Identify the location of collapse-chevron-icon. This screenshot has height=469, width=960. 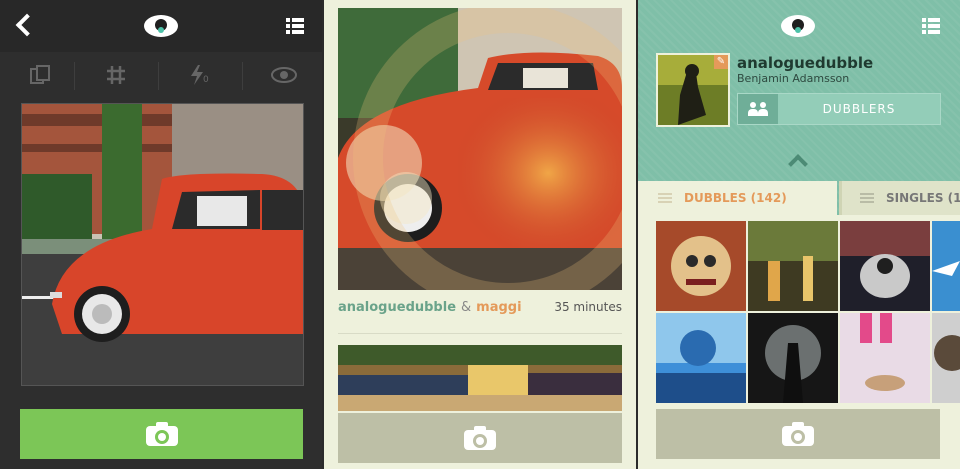
(798, 164).